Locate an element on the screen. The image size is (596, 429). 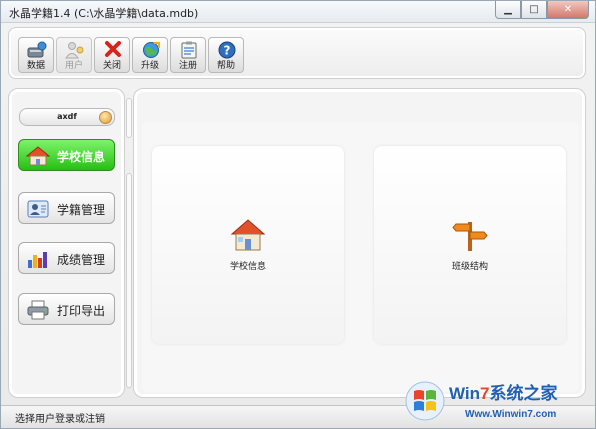
sidebar-item-label: 打印导出 is located at coordinates (81, 311).